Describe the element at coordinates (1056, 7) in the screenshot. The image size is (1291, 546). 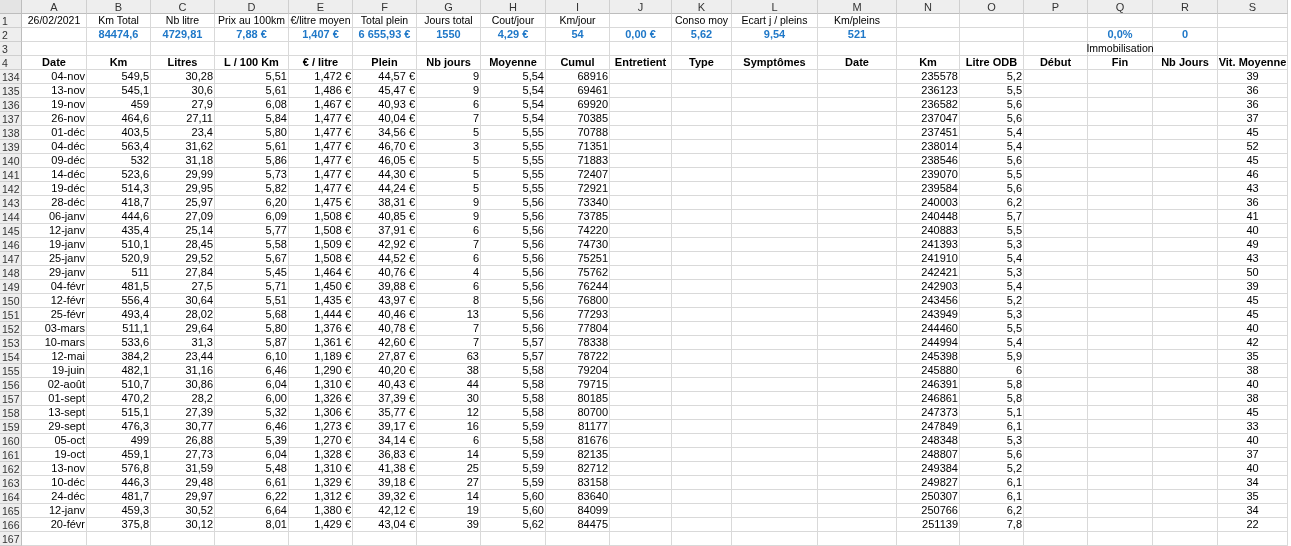
I see `column-header: P` at that location.